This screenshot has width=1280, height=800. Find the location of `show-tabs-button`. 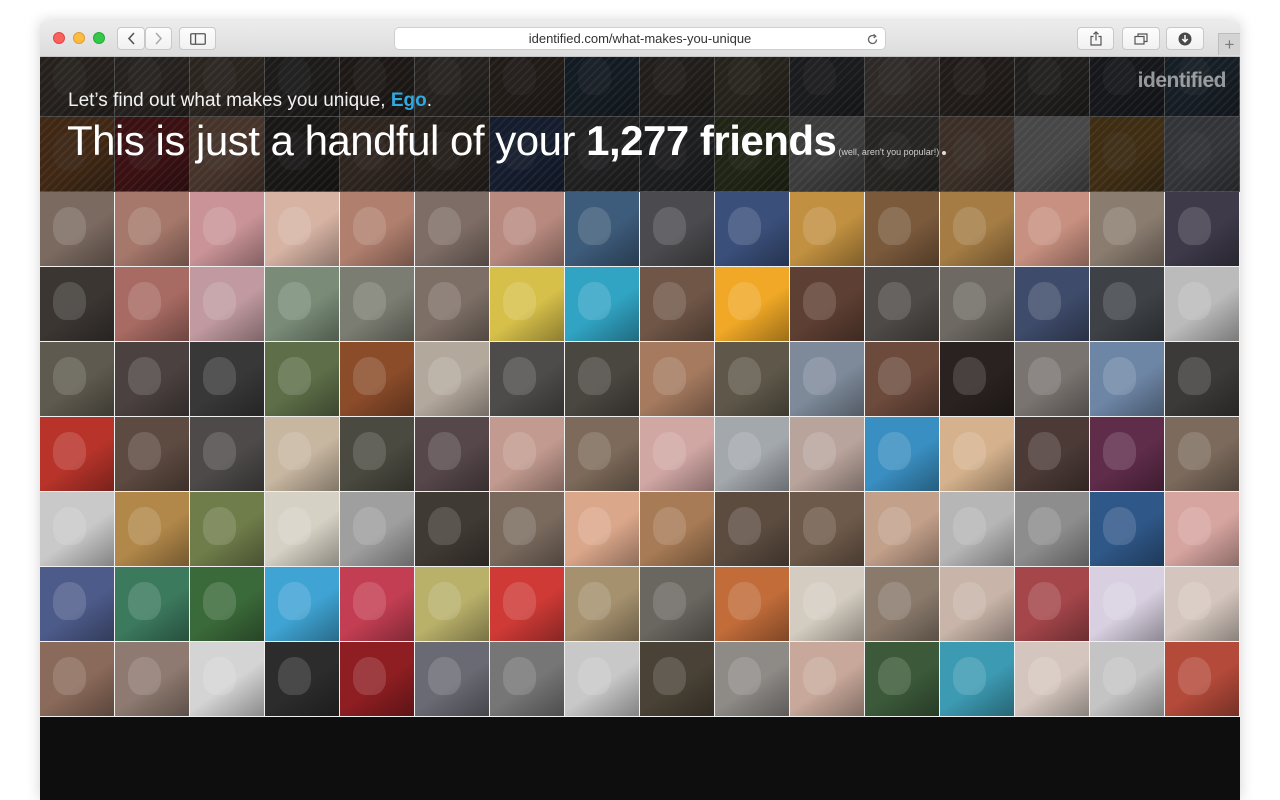

show-tabs-button is located at coordinates (1141, 38).